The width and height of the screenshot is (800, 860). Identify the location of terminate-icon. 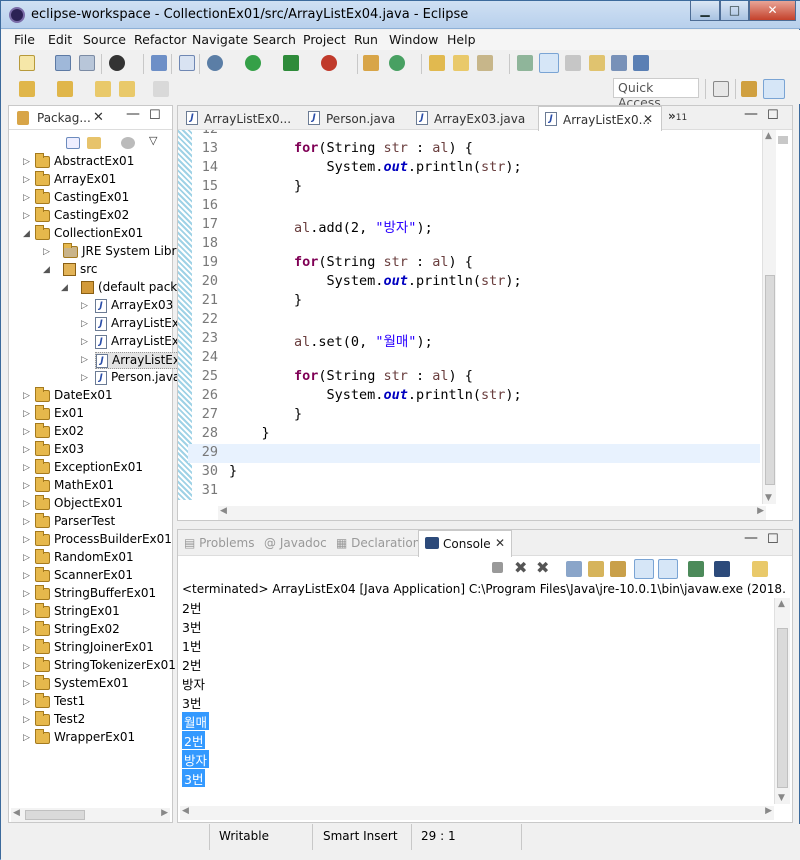
(497, 567).